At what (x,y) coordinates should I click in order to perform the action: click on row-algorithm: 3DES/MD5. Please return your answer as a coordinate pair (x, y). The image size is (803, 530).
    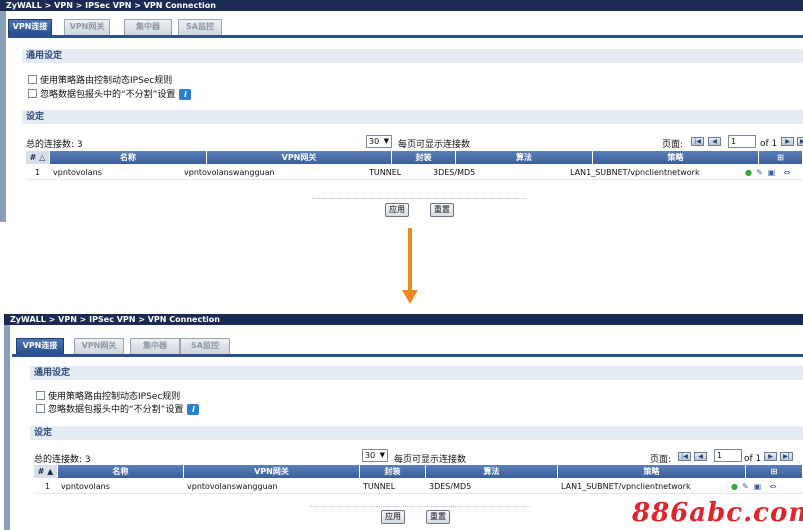
    Looking at the image, I should click on (450, 486).